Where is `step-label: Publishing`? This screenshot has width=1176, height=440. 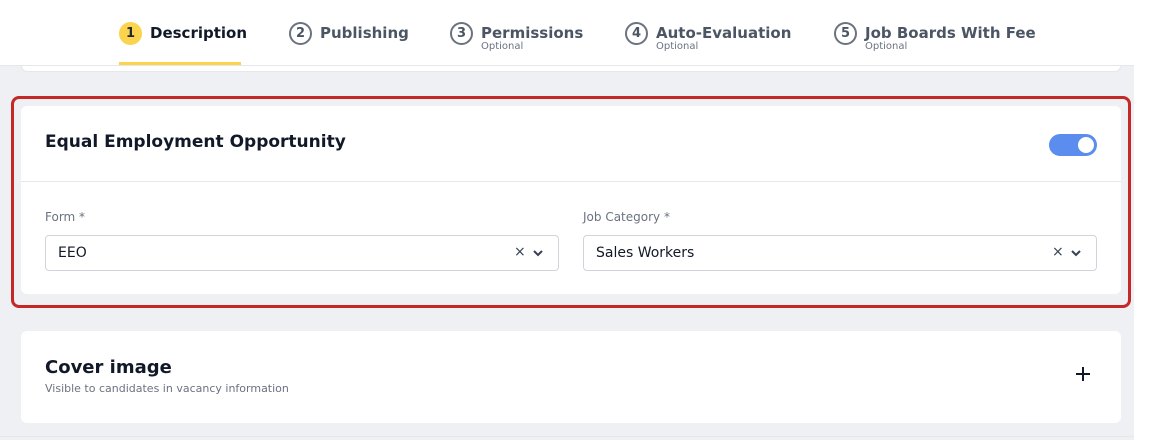 step-label: Publishing is located at coordinates (364, 33).